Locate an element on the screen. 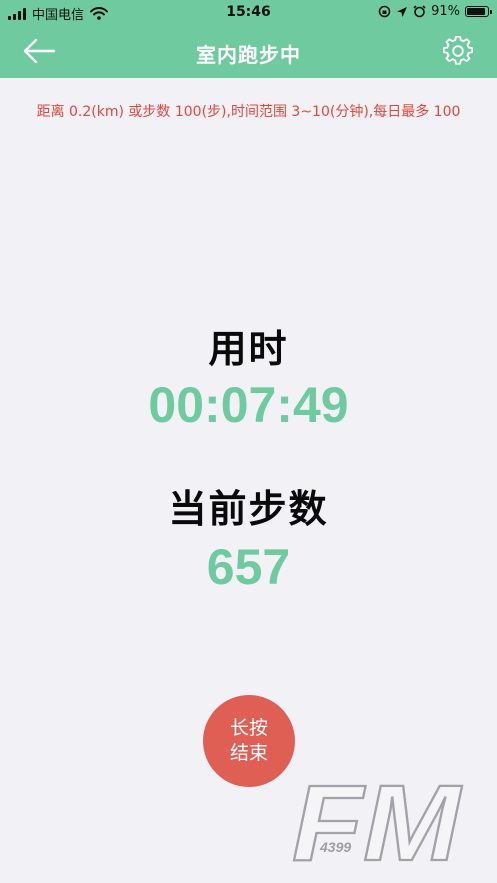 This screenshot has width=497, height=883. fm-4399-watermark-logo: FM 4399 is located at coordinates (377, 820).